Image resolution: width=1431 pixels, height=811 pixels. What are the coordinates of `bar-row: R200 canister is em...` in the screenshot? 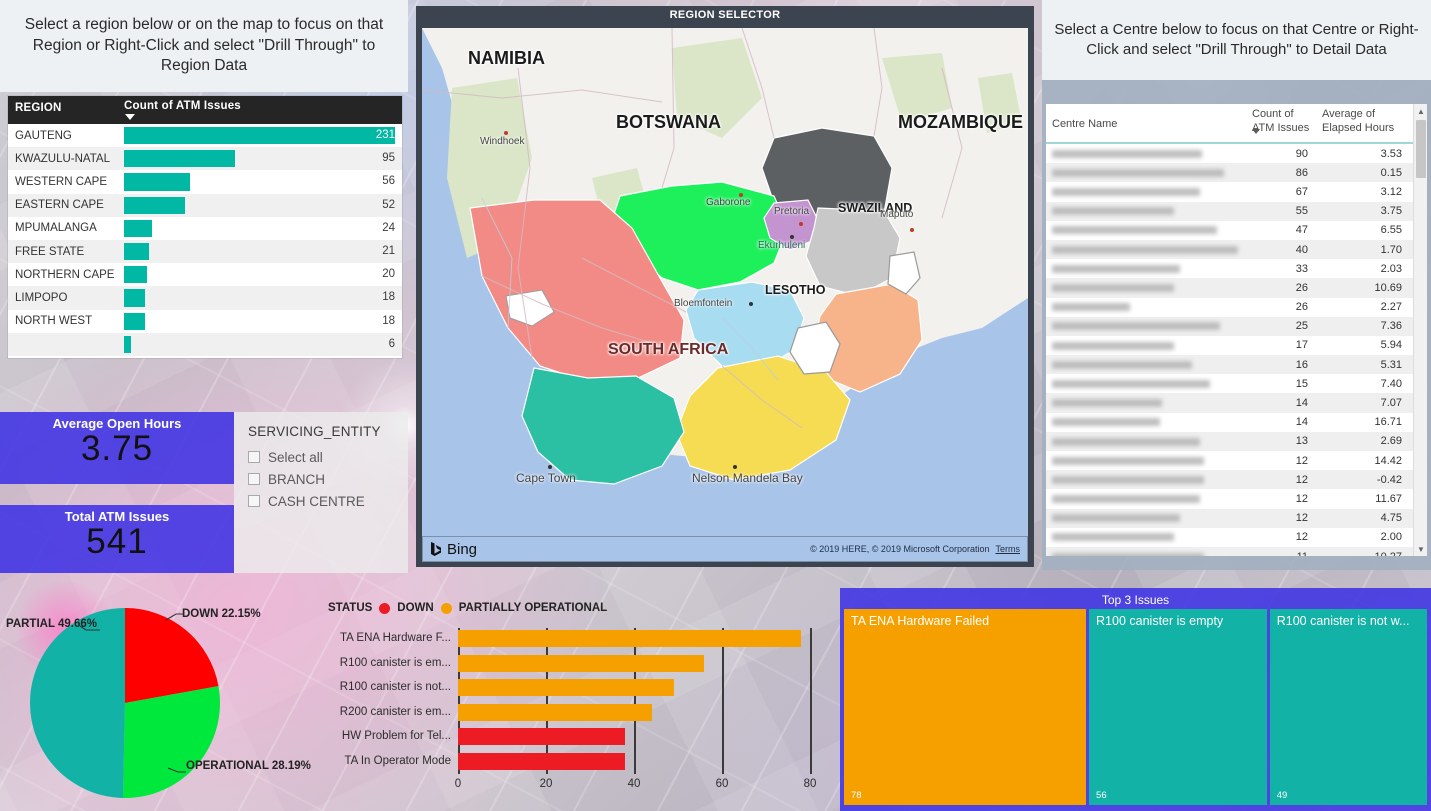 It's located at (575, 712).